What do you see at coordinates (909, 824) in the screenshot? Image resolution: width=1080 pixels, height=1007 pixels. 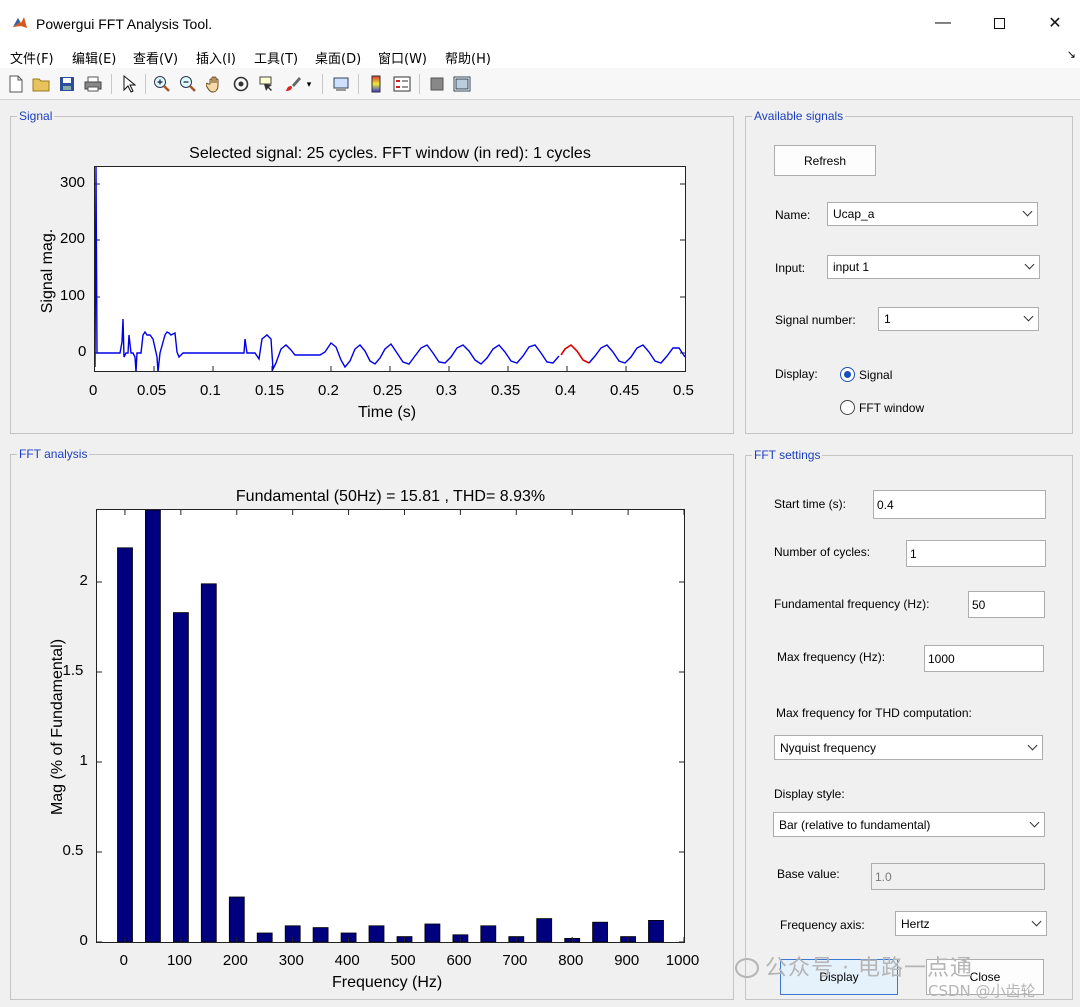 I see `display-style-dropdown: Bar (relative to fundamental)` at bounding box center [909, 824].